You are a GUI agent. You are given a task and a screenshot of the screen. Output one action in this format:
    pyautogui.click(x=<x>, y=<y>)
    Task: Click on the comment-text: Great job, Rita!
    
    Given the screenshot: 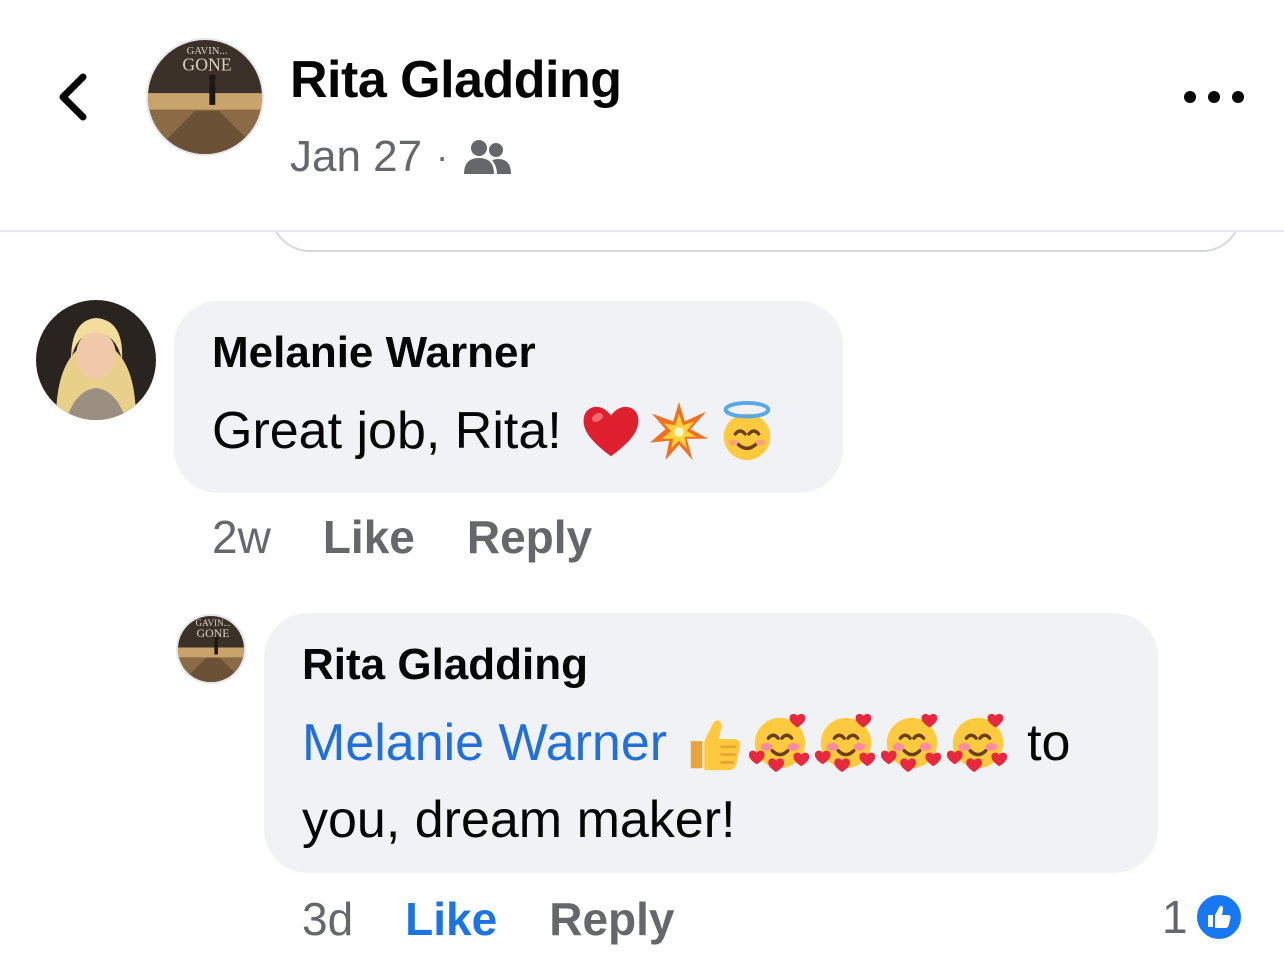 What is the action you would take?
    pyautogui.click(x=495, y=431)
    